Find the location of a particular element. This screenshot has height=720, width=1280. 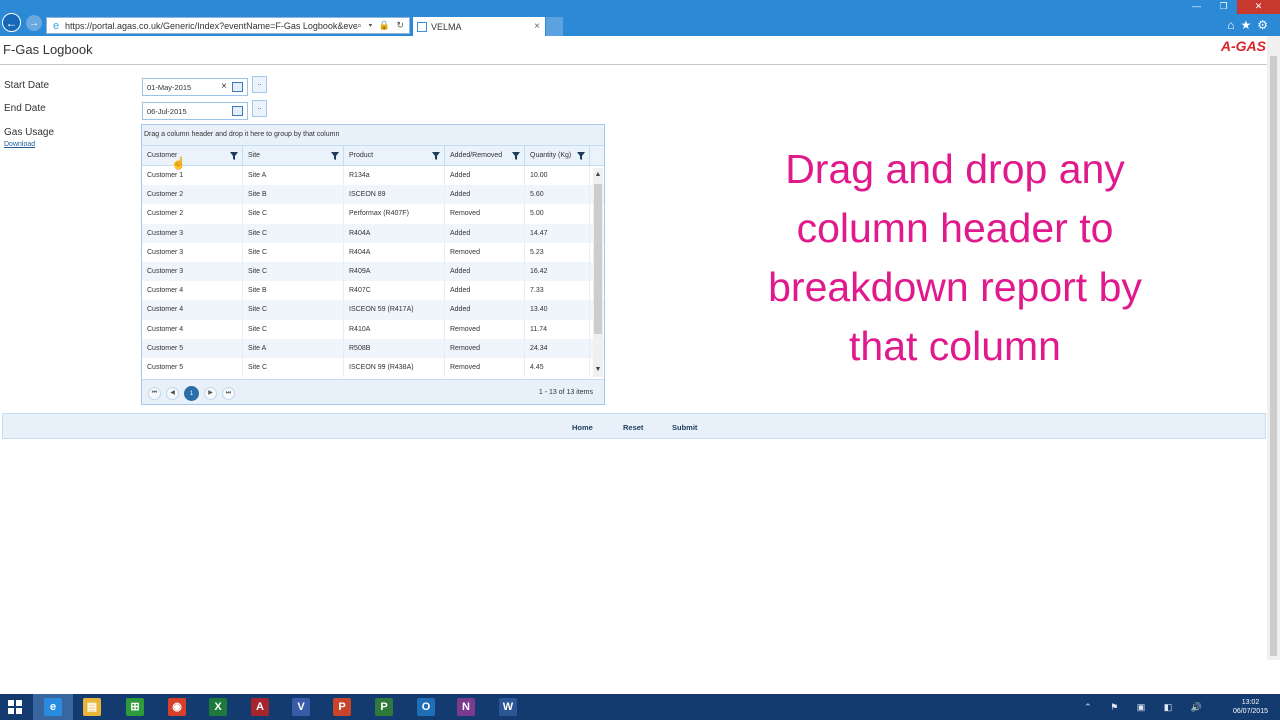

table-row: Customer 1 Site A R134a Added 10.00 is located at coordinates (373, 176).